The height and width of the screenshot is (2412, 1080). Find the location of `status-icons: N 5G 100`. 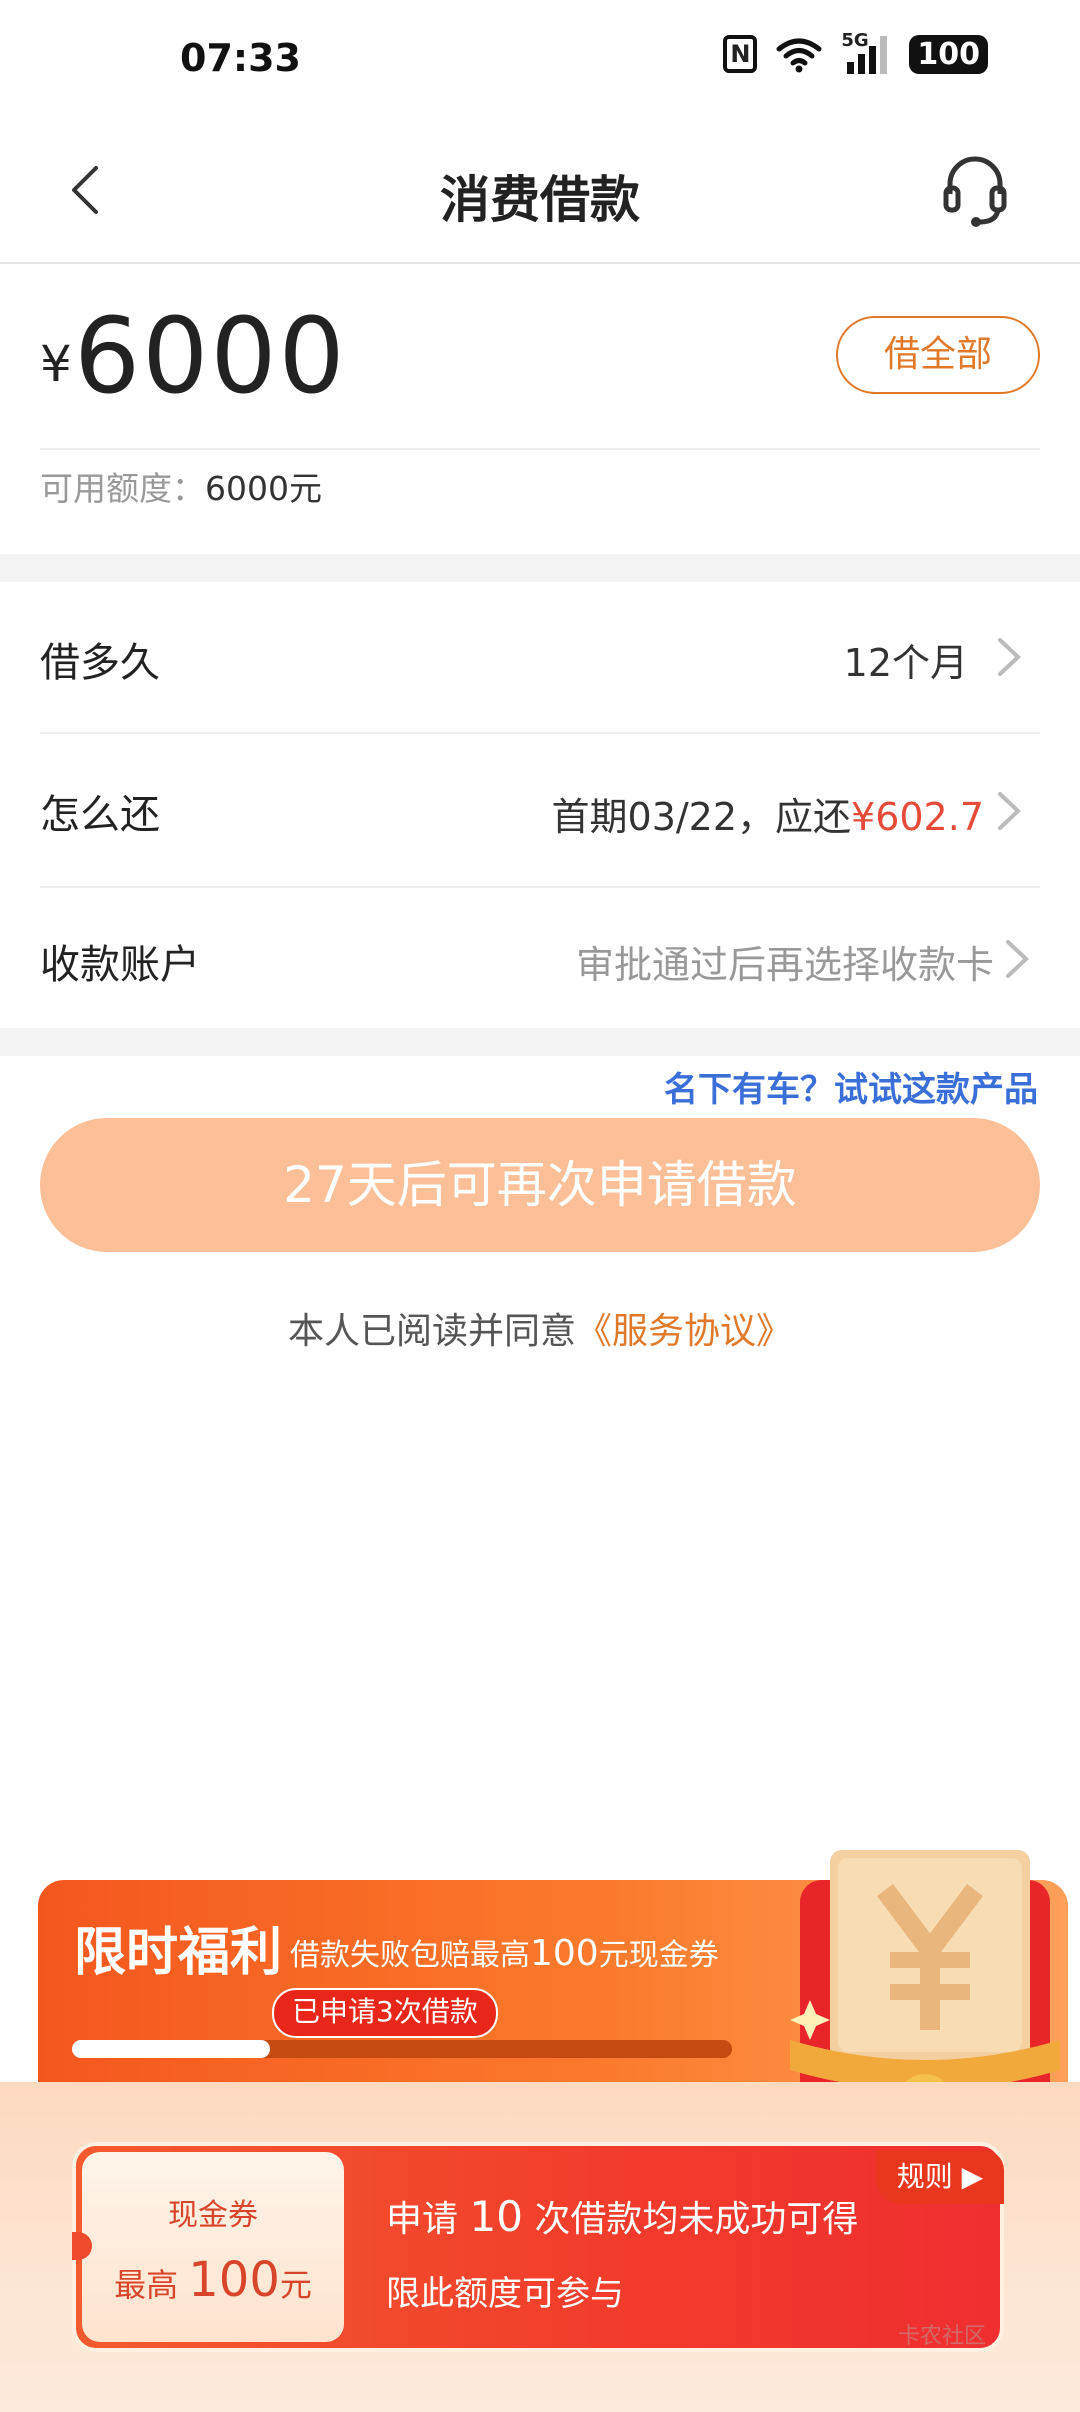

status-icons: N 5G 100 is located at coordinates (855, 52).